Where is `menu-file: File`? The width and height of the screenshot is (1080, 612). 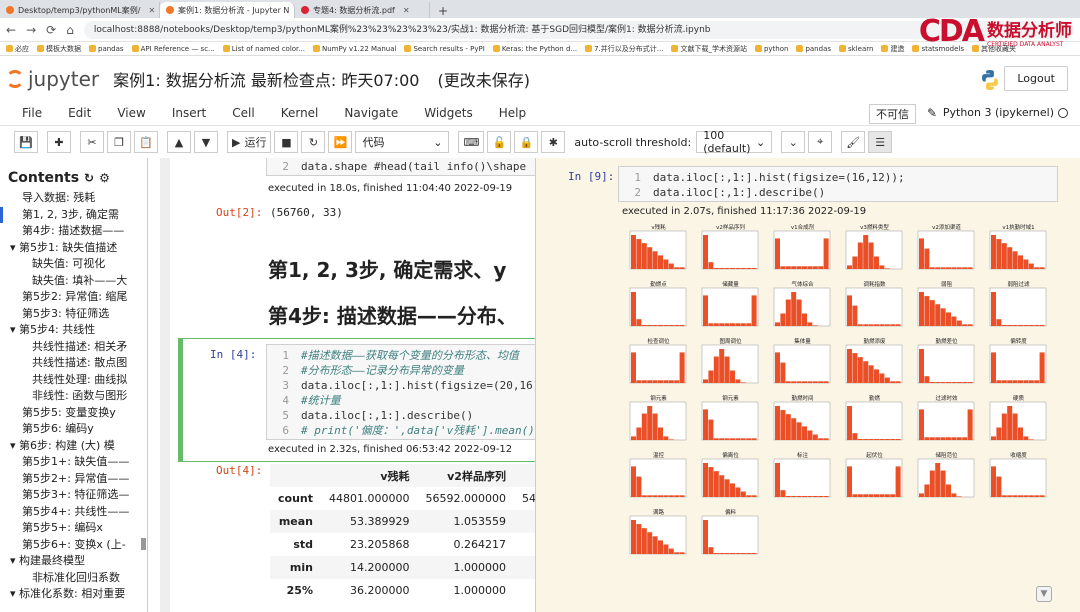 menu-file: File is located at coordinates (32, 113).